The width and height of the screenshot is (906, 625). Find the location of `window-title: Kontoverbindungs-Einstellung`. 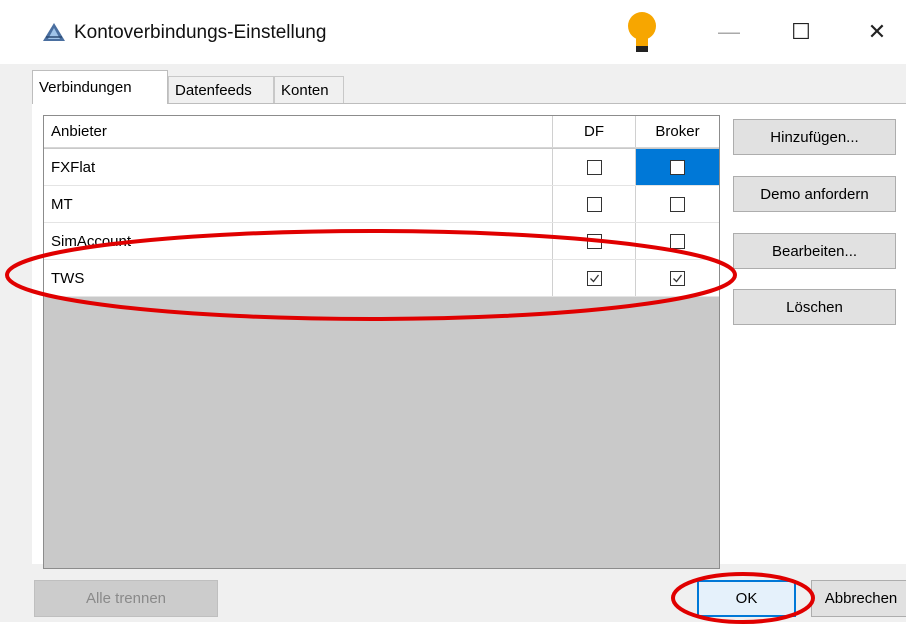

window-title: Kontoverbindungs-Einstellung is located at coordinates (200, 32).